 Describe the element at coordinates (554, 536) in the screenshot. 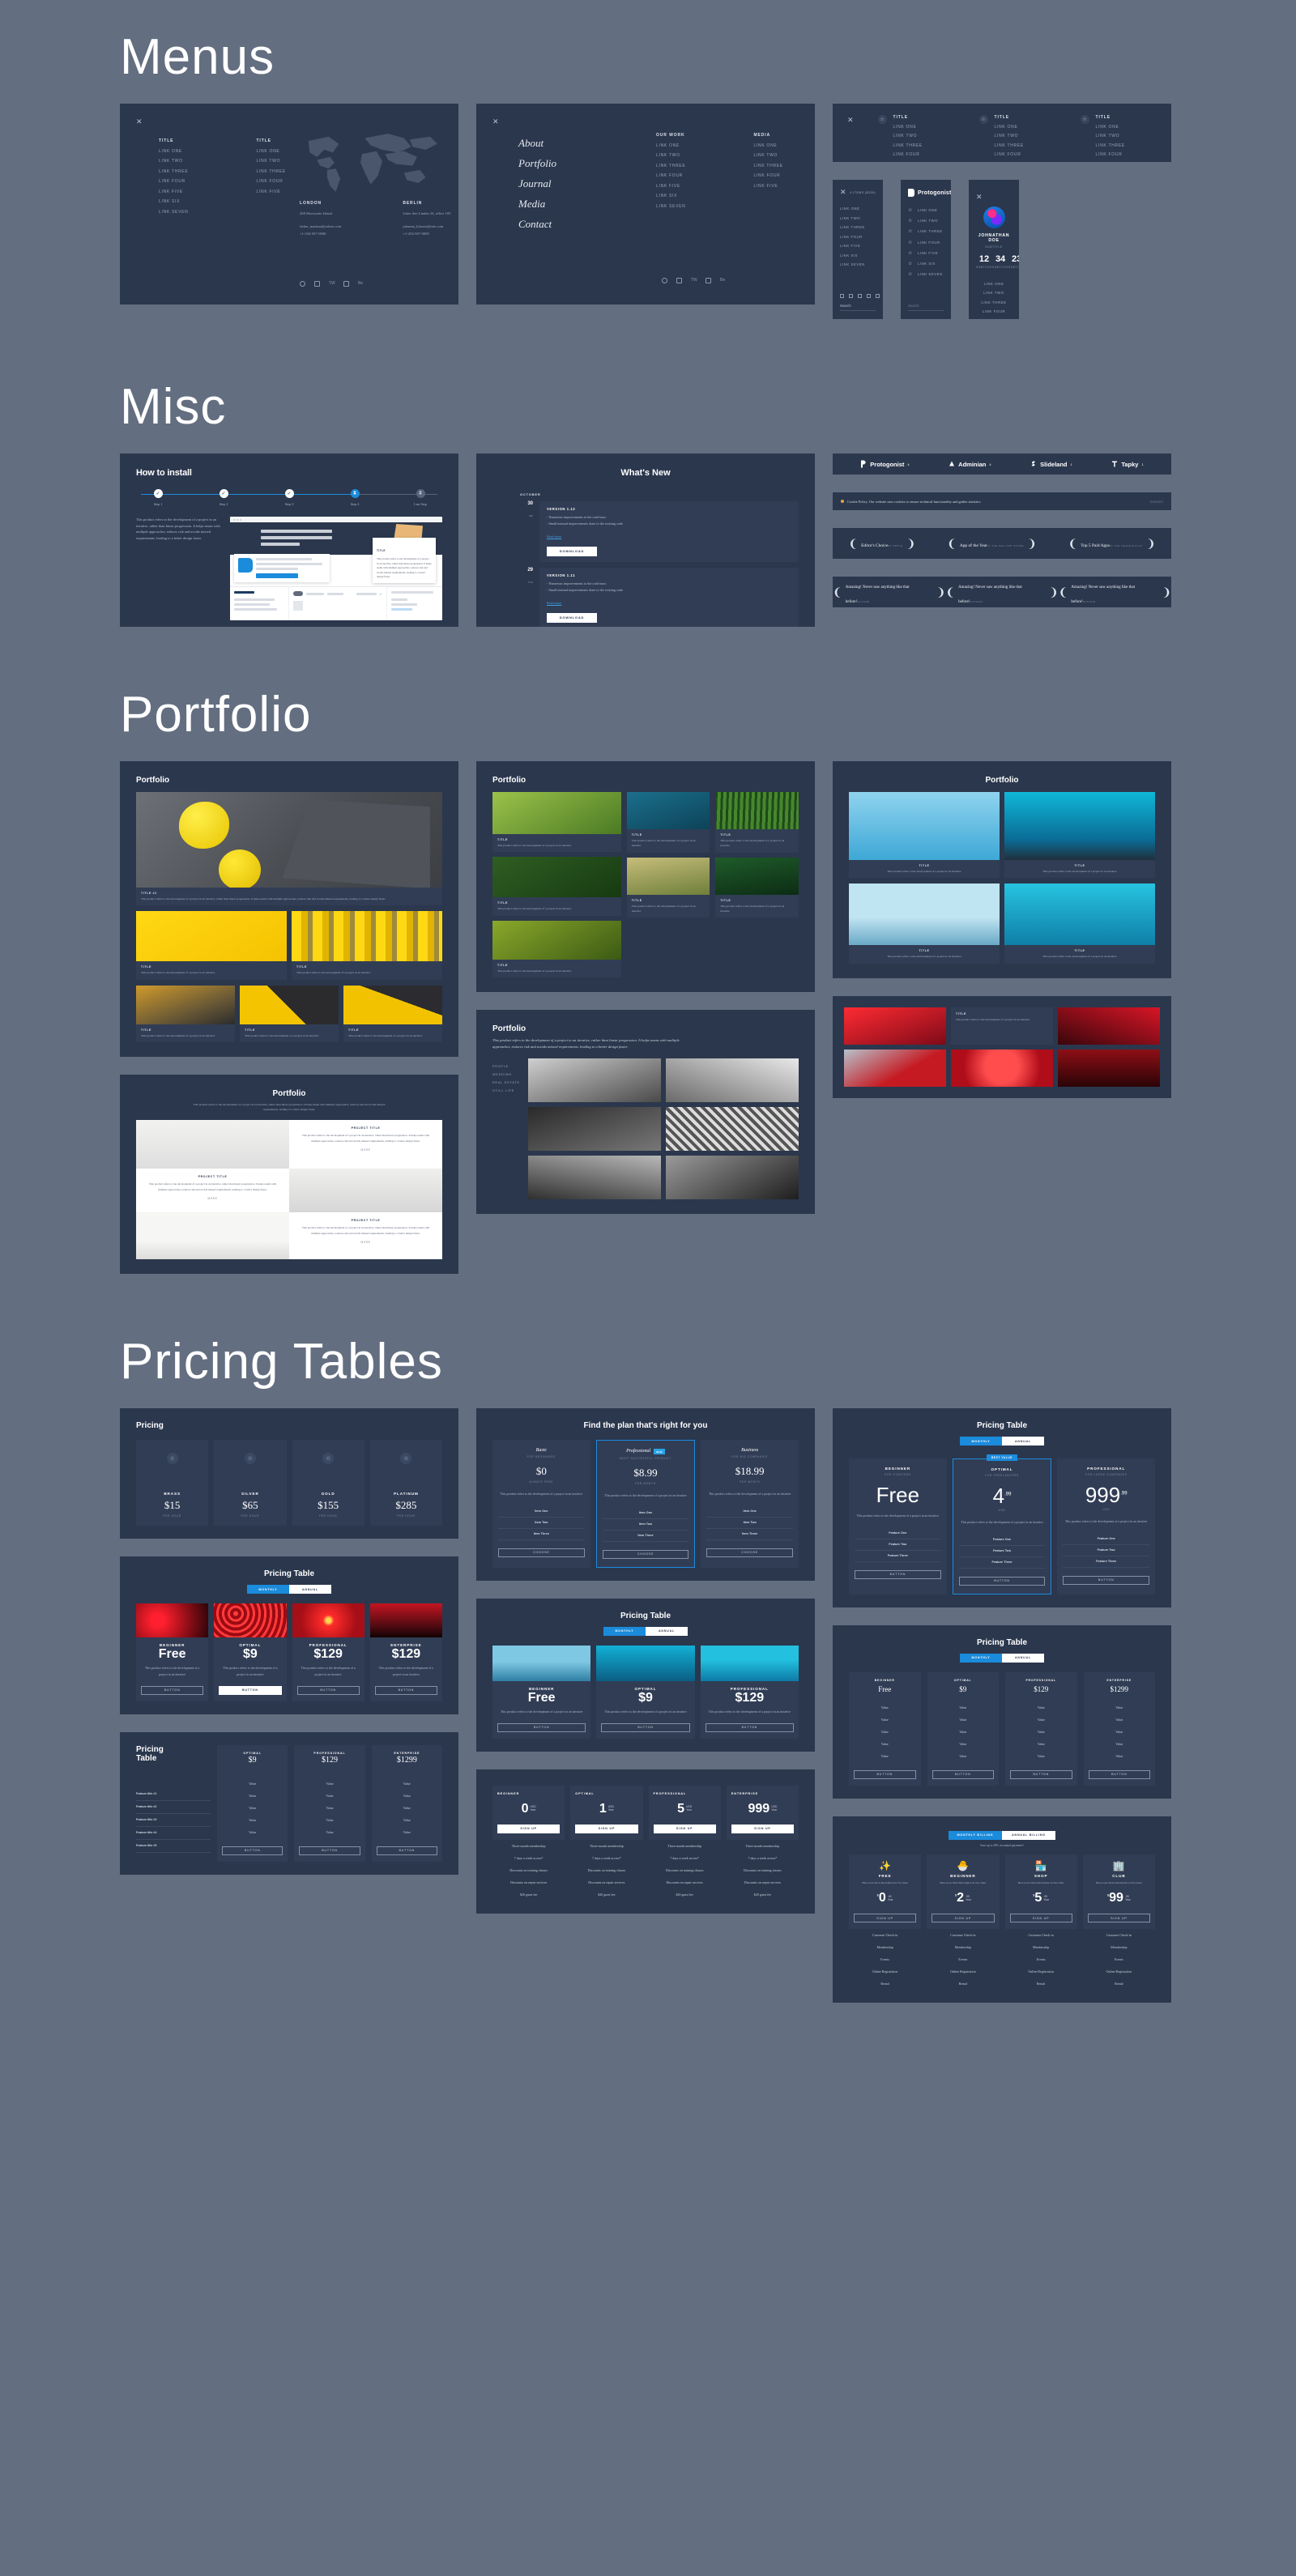

I see `read-more-link: Read more` at that location.